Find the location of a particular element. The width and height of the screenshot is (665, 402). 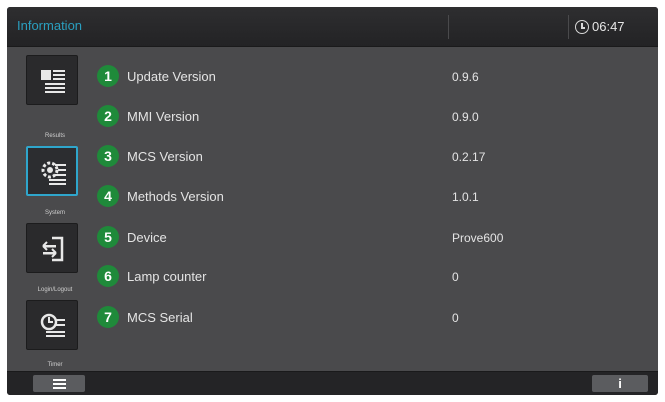

sidebar-item-results is located at coordinates (52, 80).